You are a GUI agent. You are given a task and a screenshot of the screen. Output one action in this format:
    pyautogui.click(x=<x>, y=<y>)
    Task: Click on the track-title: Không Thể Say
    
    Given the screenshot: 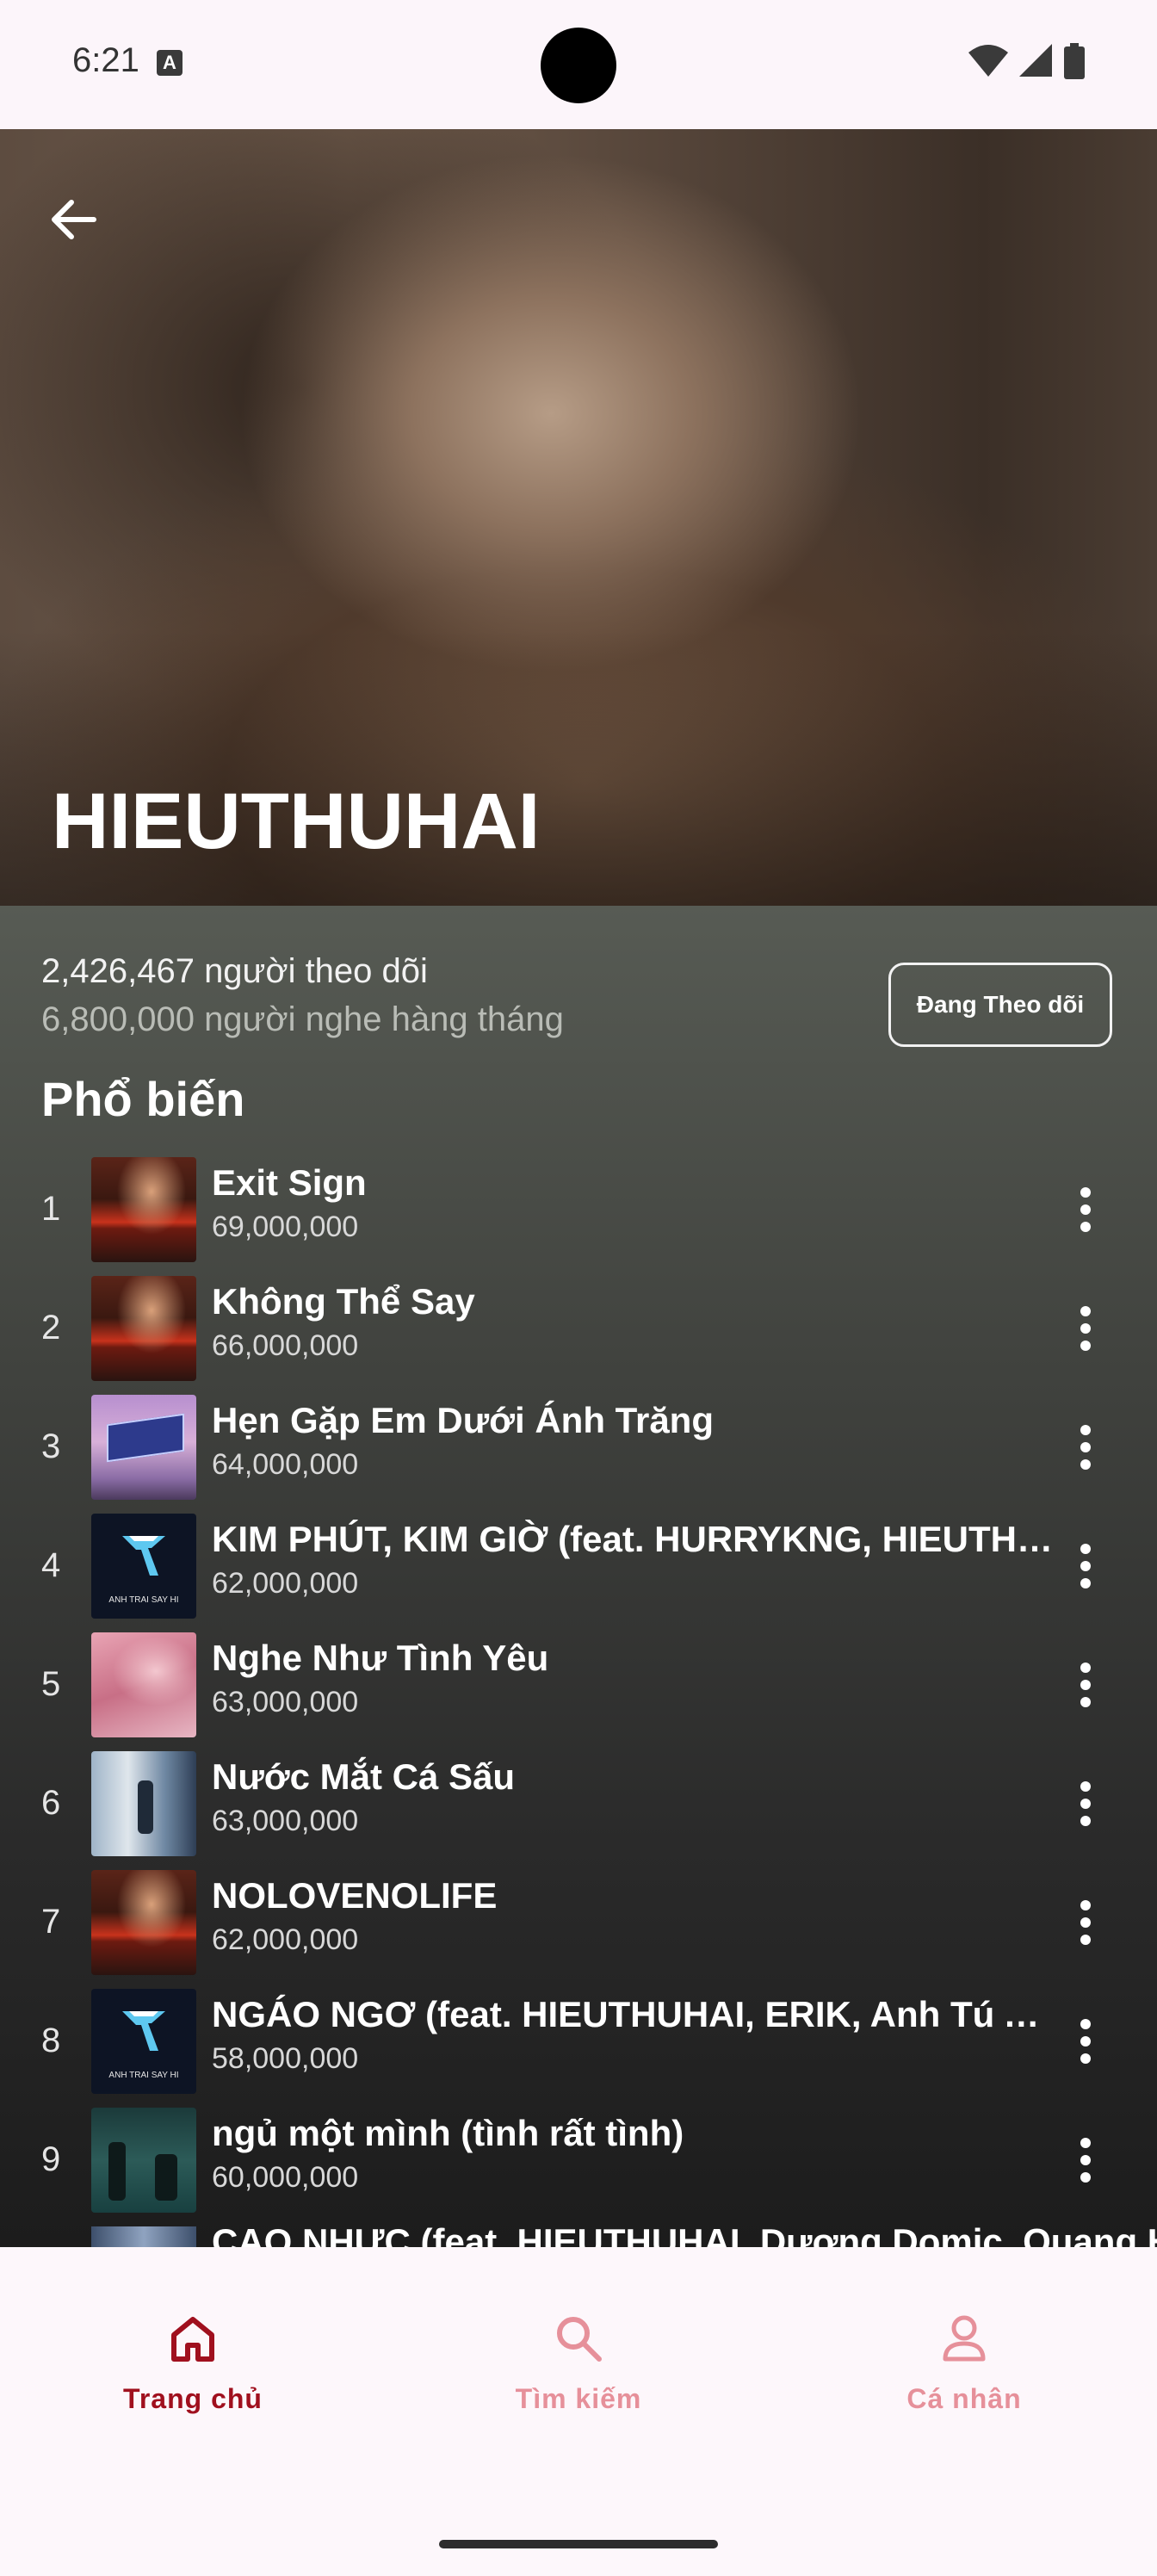 What is the action you would take?
    pyautogui.click(x=343, y=1302)
    